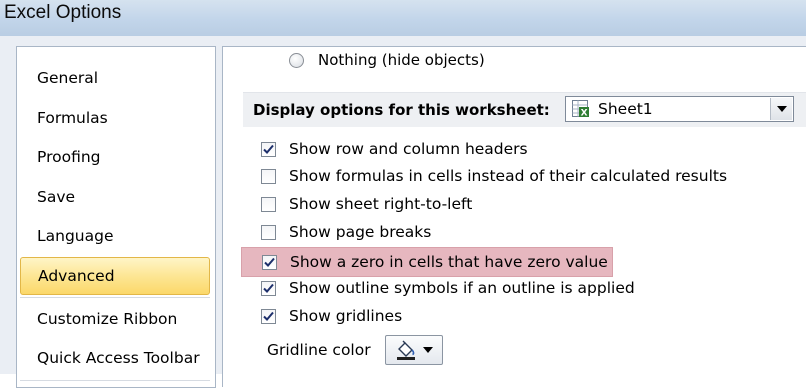  I want to click on checkbox-outline-symbols, so click(268, 288).